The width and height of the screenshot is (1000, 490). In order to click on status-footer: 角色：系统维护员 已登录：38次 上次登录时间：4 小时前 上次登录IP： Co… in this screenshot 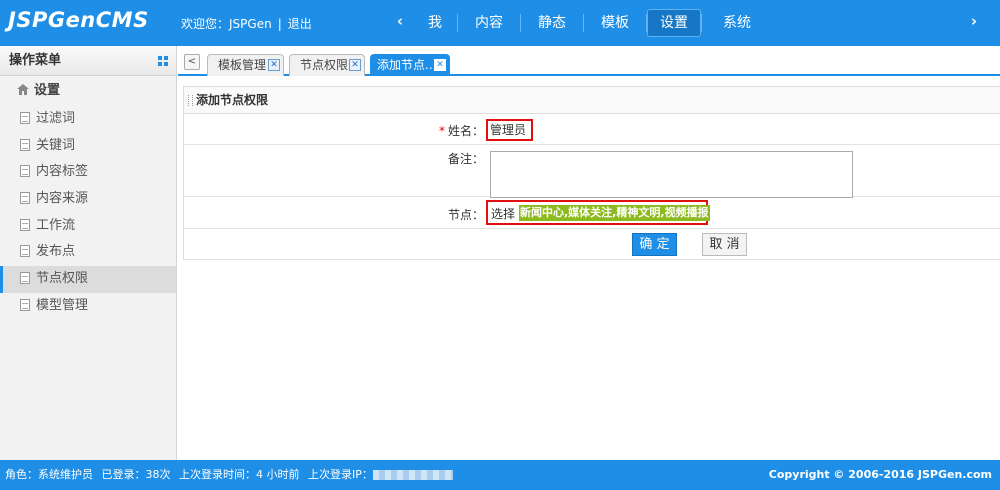, I will do `click(500, 475)`.